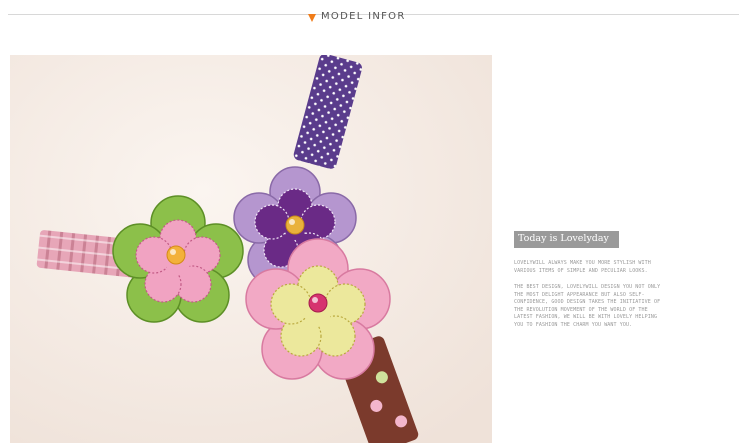 Image resolution: width=750 pixels, height=448 pixels. What do you see at coordinates (312, 17) in the screenshot?
I see `triangle-down-icon` at bounding box center [312, 17].